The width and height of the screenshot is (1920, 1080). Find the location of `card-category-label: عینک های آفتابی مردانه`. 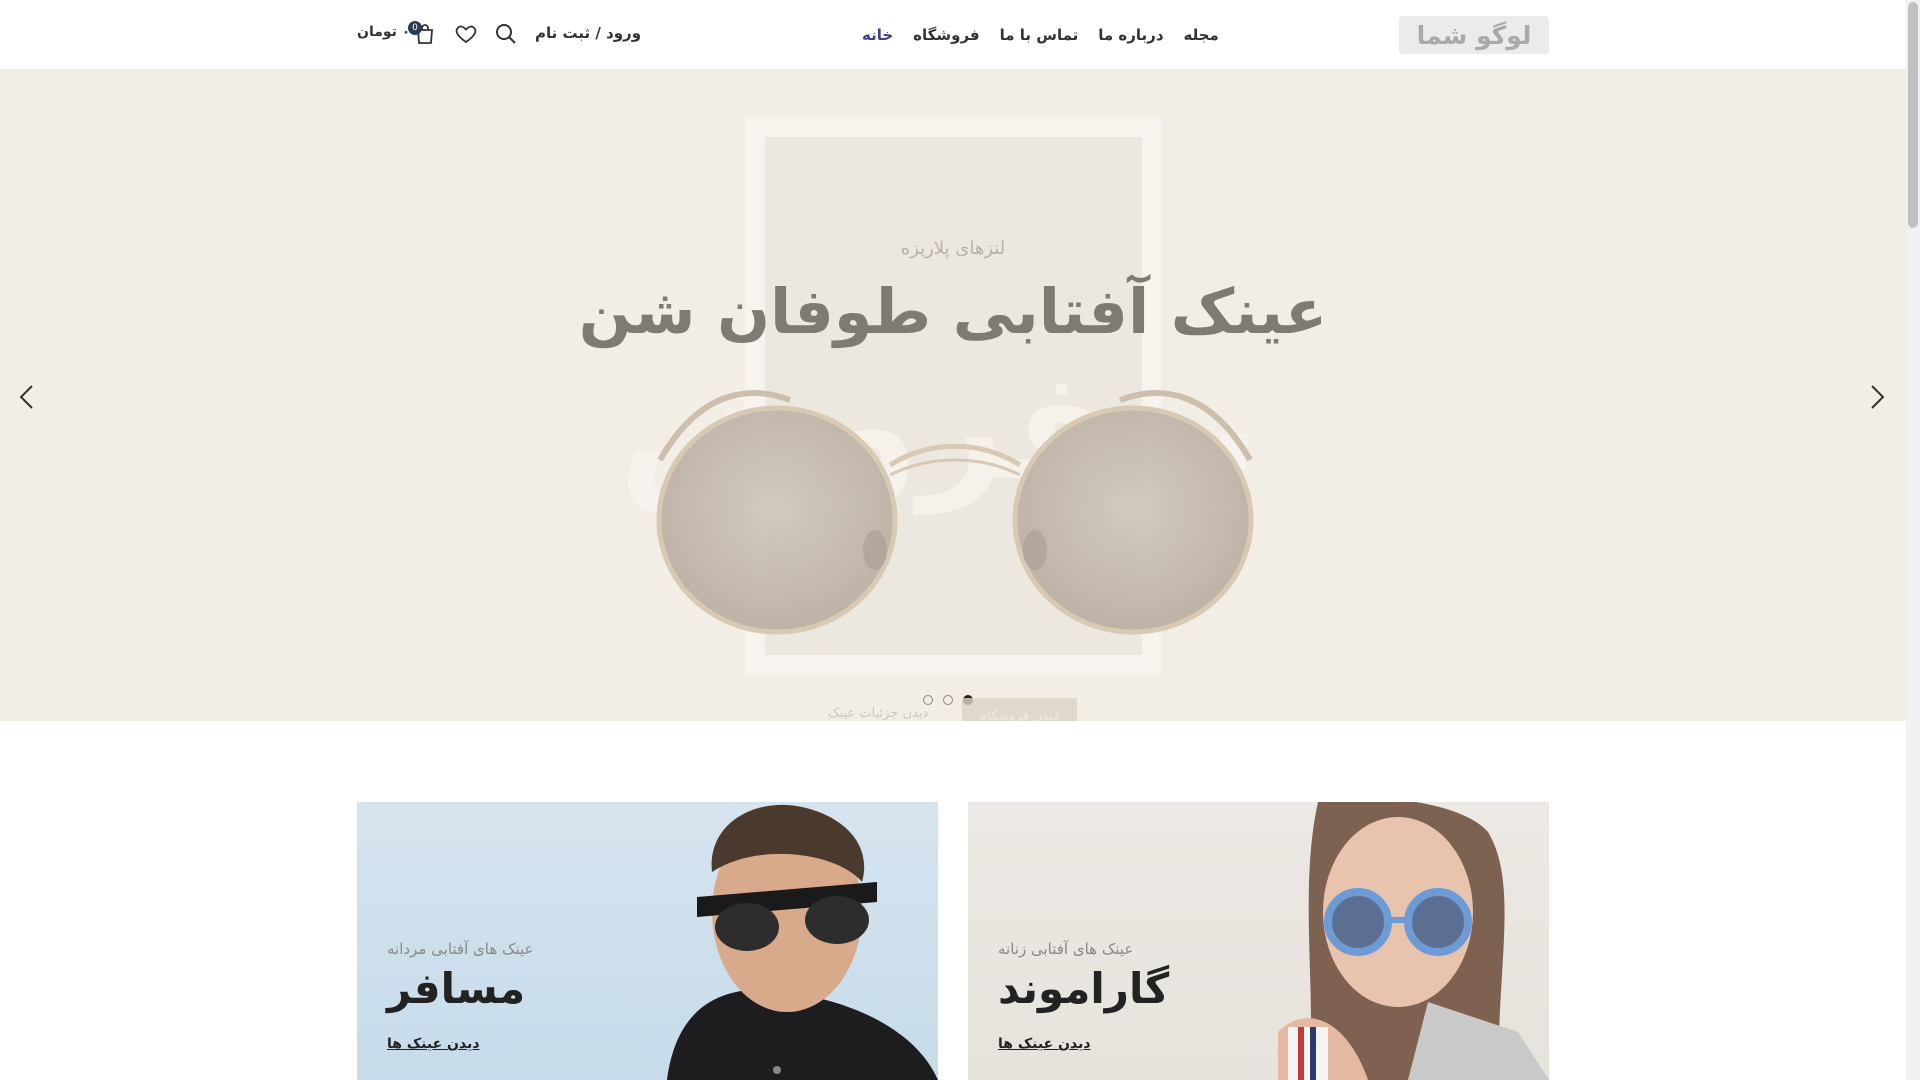

card-category-label: عینک های آفتابی مردانه is located at coordinates (460, 949).